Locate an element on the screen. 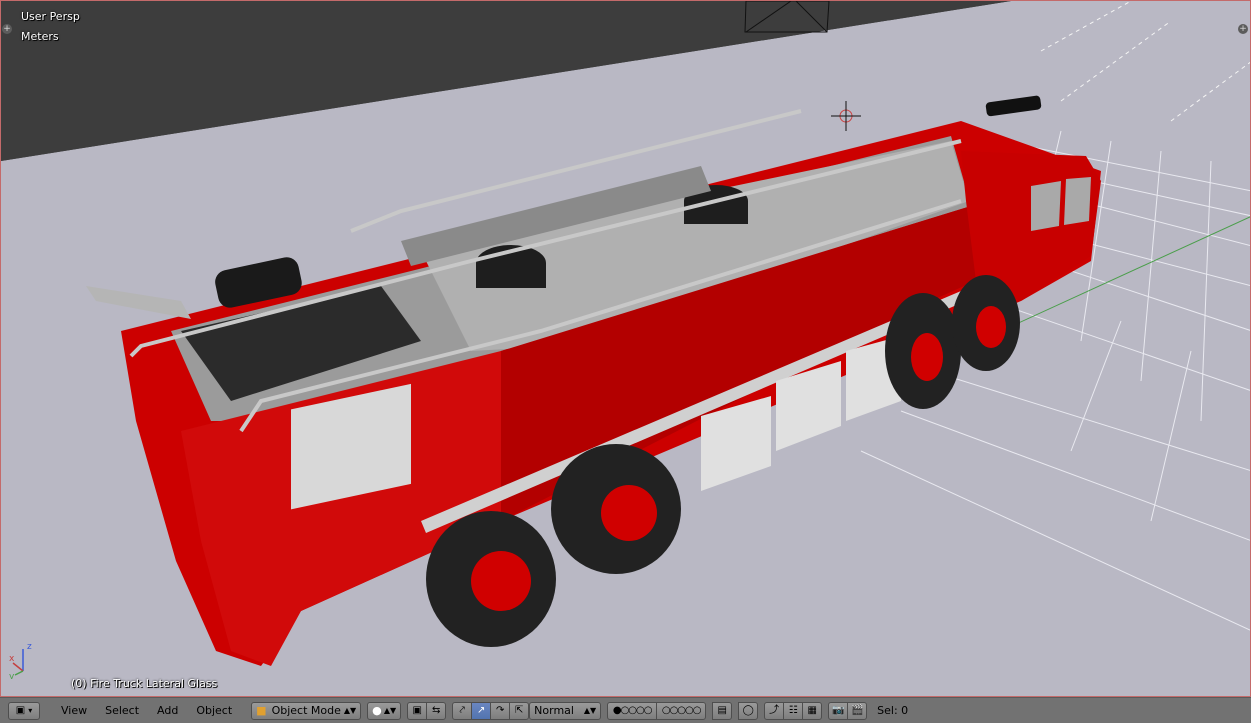  viewport-shading-dropdown: ● ▲▼ is located at coordinates (384, 710).